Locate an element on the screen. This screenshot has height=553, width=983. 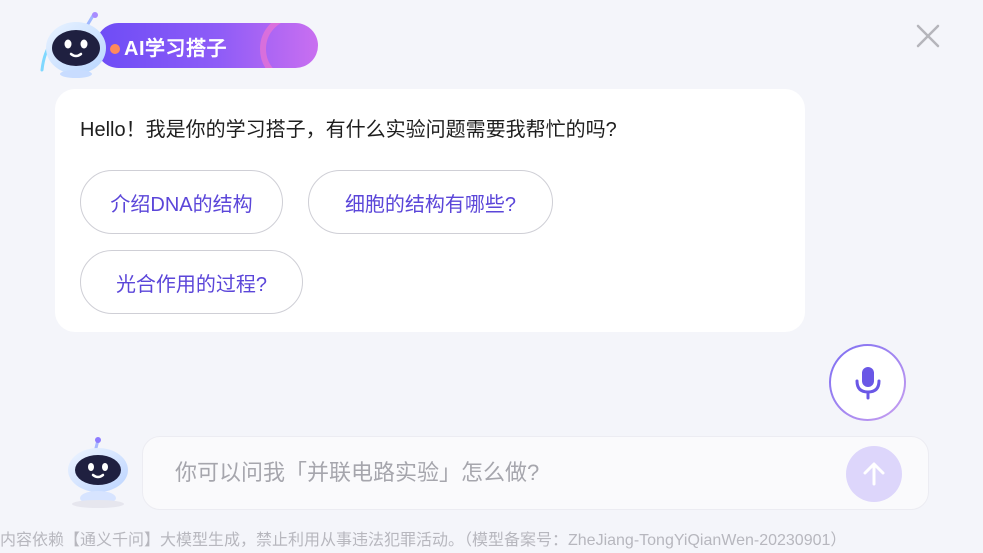
voice-input-button is located at coordinates (867, 382).